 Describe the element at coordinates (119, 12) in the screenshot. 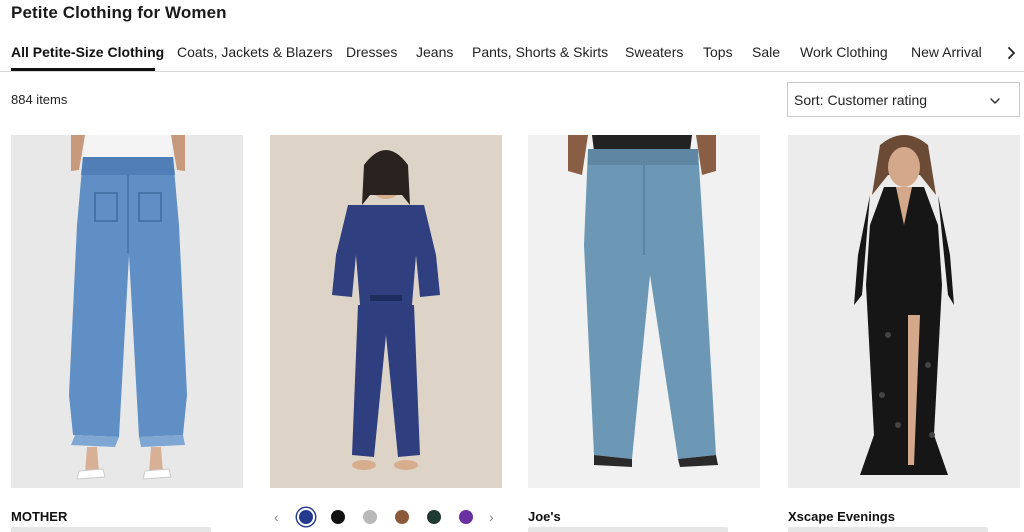

I see `page-title: Petite Clothing for Women` at that location.